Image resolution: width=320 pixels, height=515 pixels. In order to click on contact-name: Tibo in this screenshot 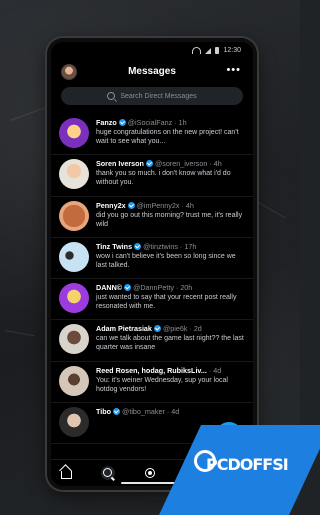, I will do `click(104, 412)`.